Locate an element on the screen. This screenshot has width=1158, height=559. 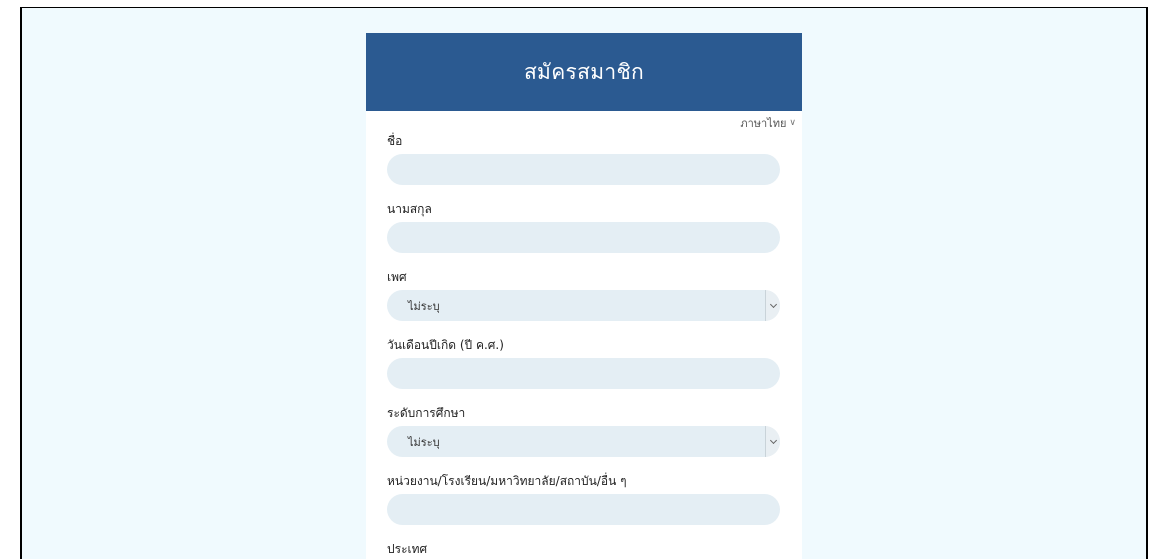
first-name-field is located at coordinates (583, 169).